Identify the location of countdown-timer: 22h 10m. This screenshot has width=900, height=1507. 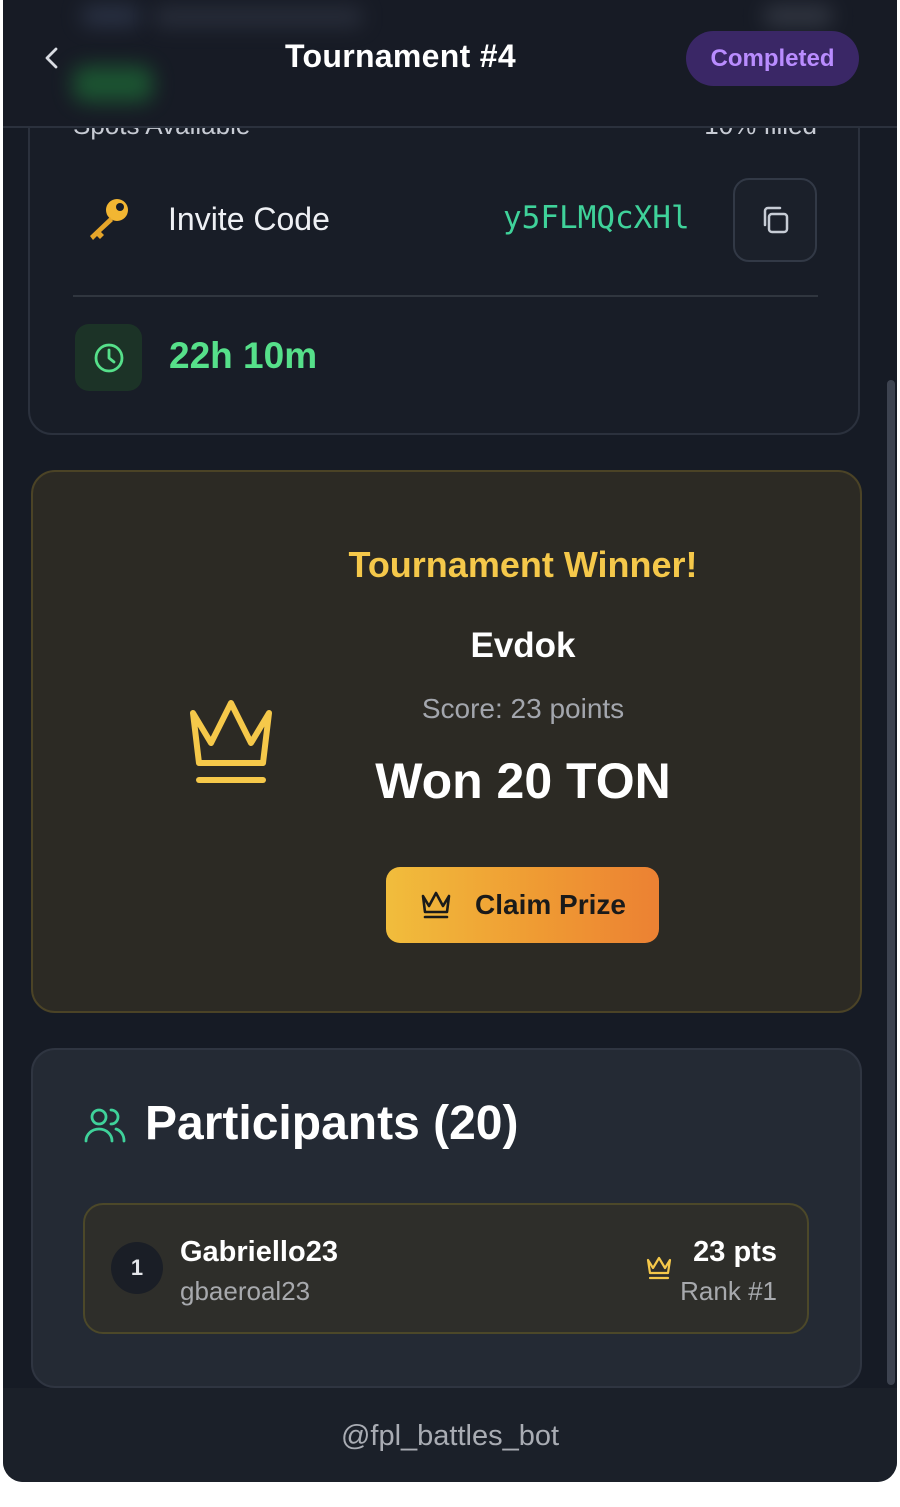
(243, 355).